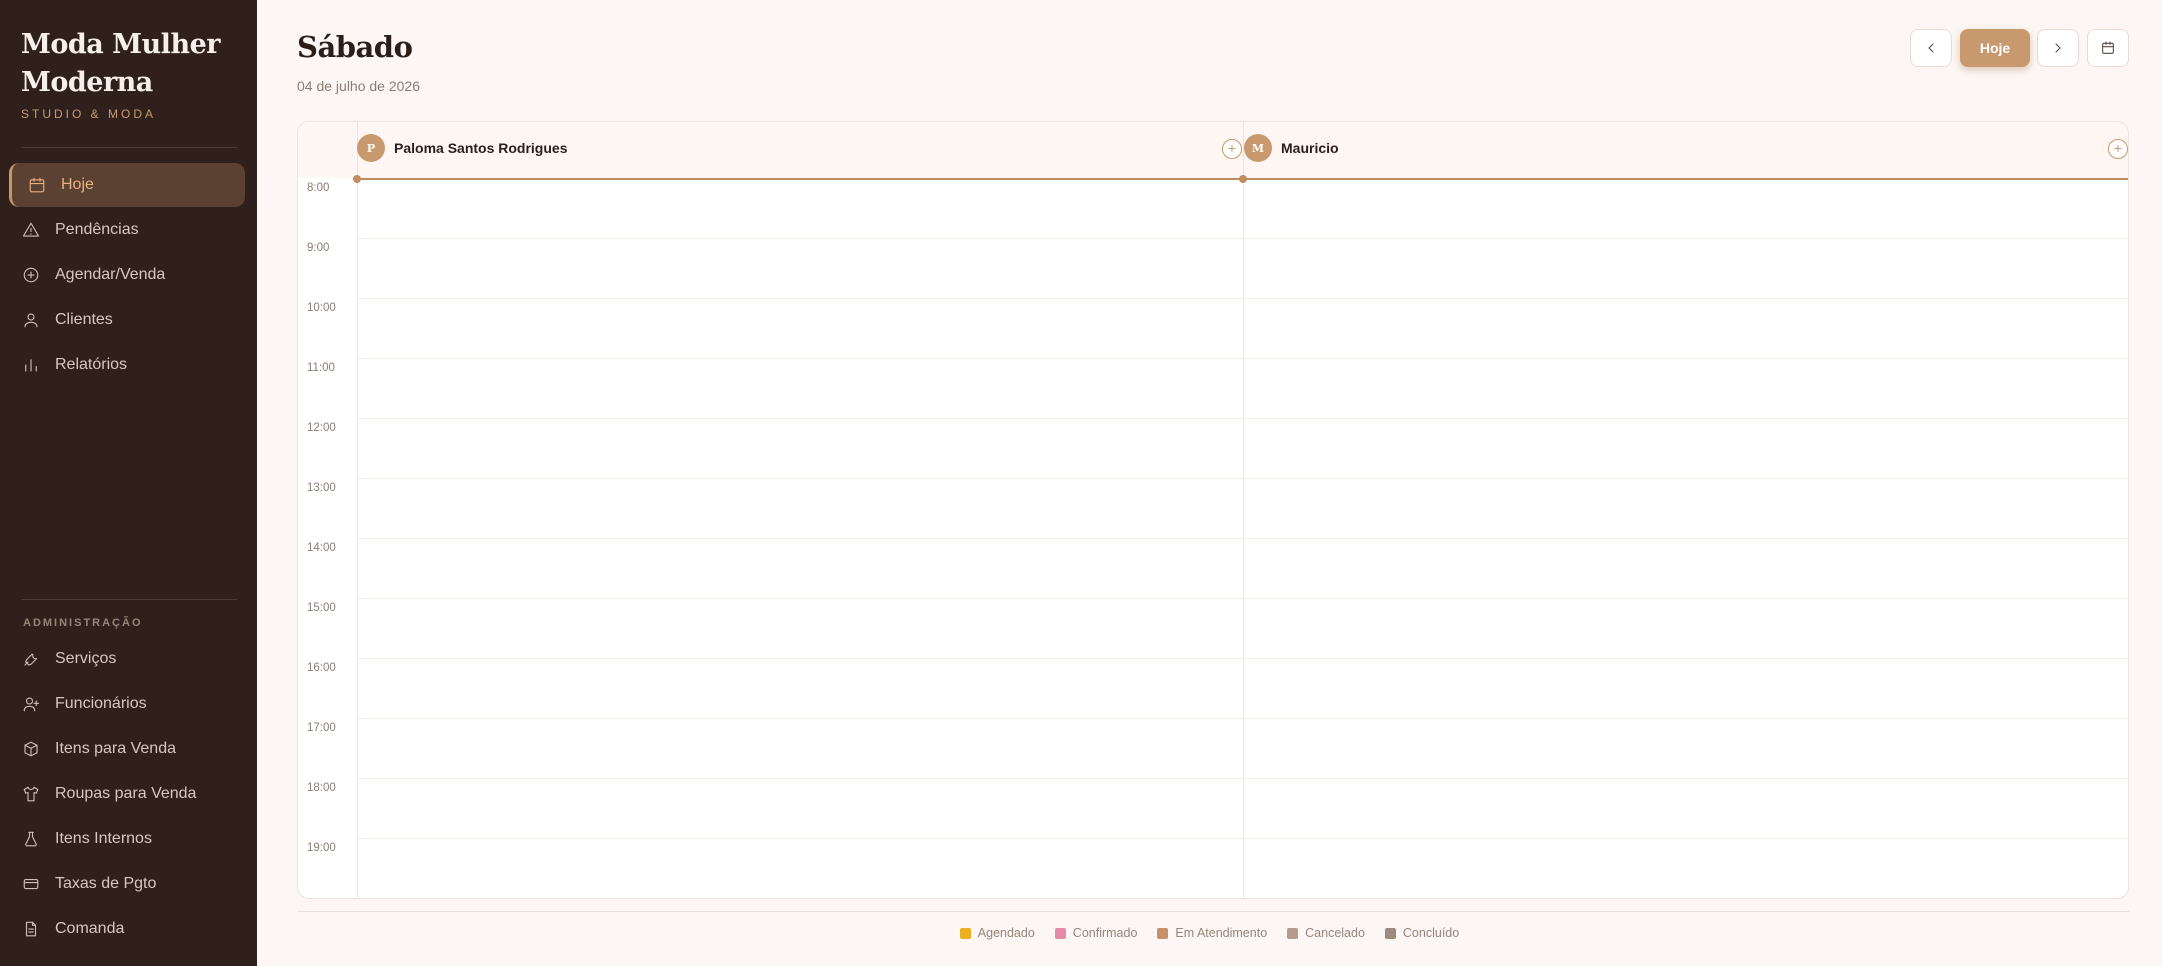 This screenshot has height=966, width=2162. I want to click on today-button: Hoje, so click(1995, 48).